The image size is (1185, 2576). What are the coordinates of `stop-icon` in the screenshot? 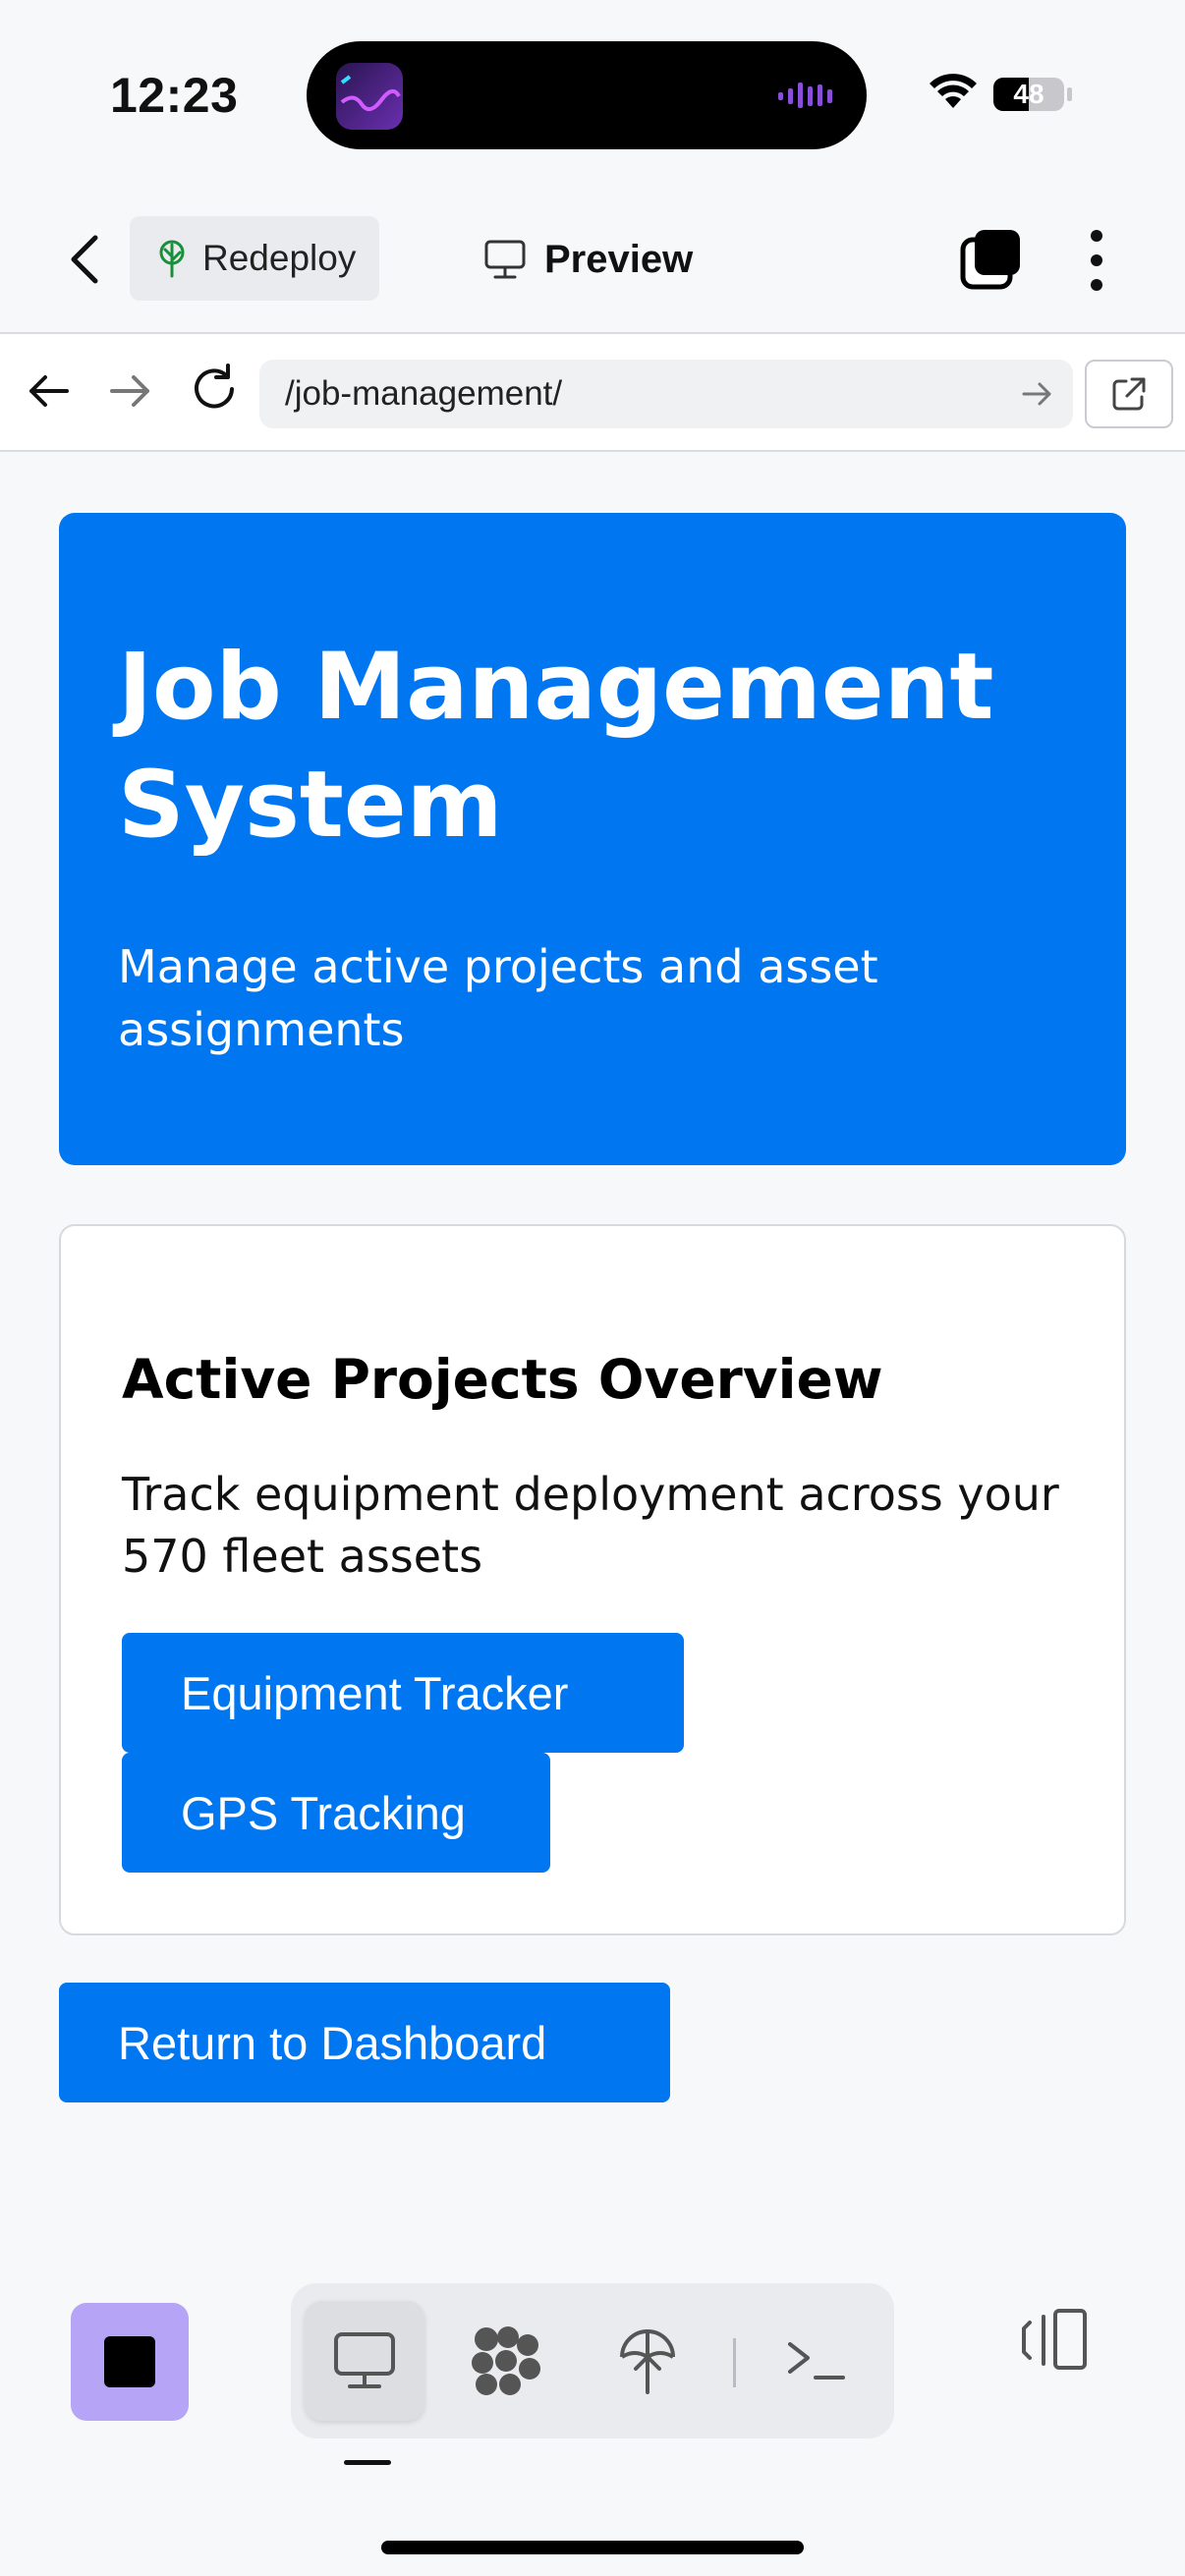 It's located at (130, 2361).